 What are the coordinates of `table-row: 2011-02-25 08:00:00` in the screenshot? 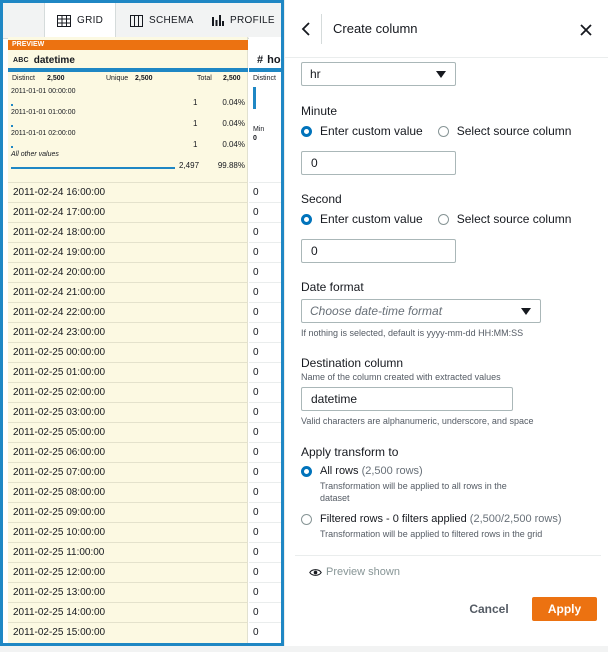 It's located at (128, 492).